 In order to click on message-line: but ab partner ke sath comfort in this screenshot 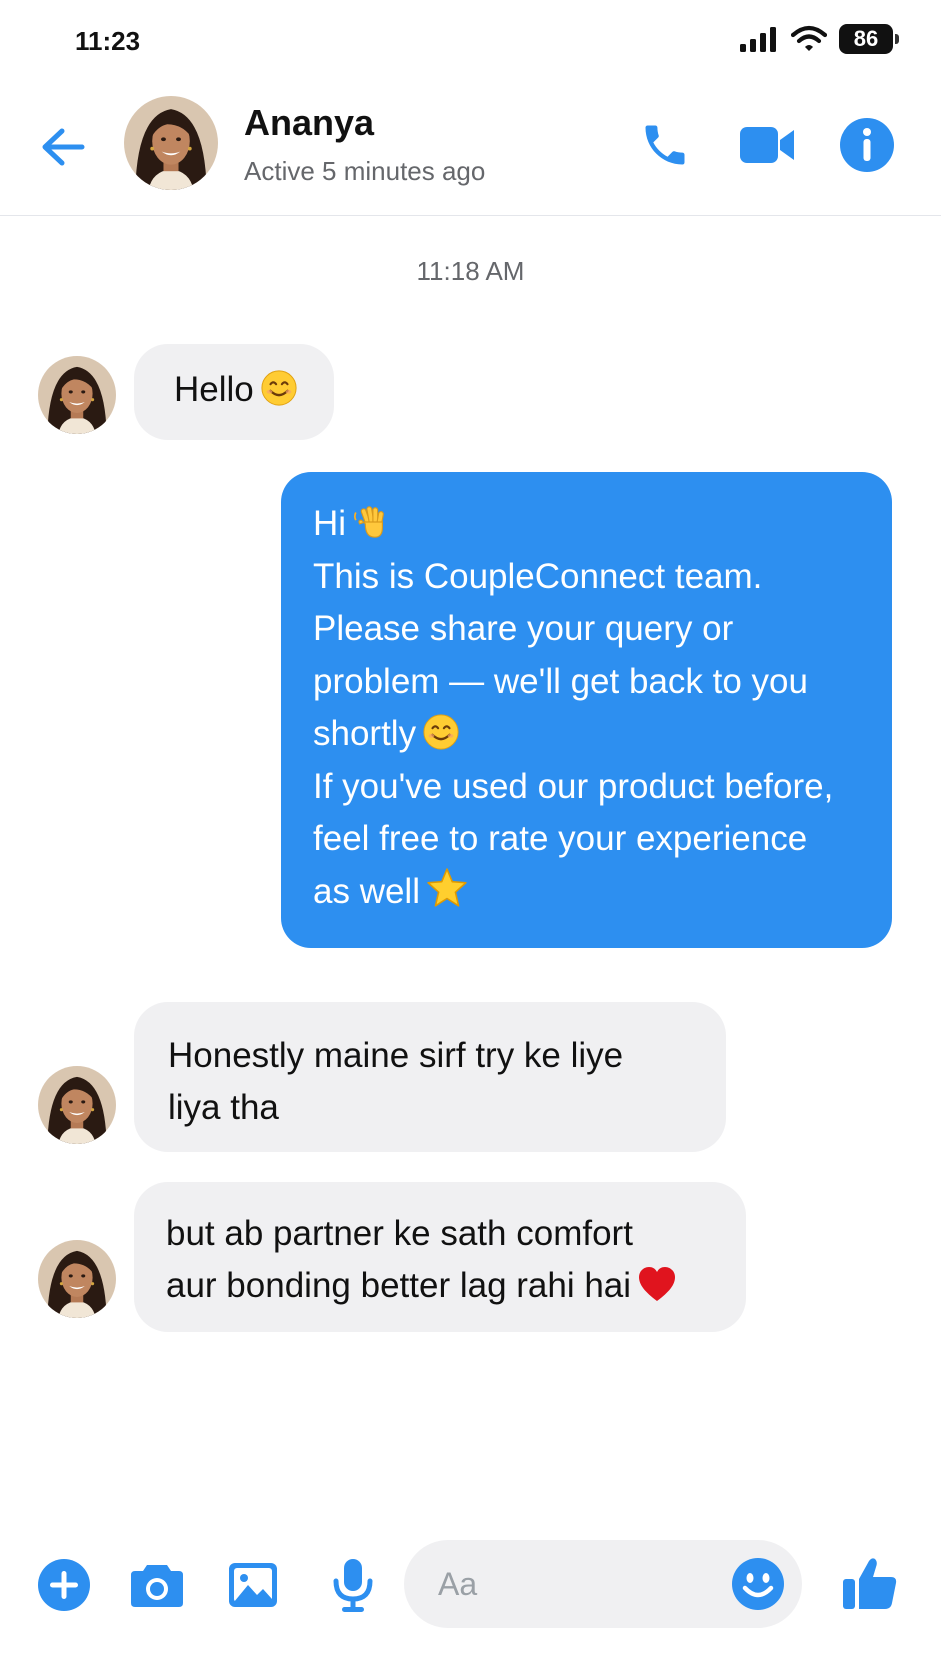, I will do `click(399, 1233)`.